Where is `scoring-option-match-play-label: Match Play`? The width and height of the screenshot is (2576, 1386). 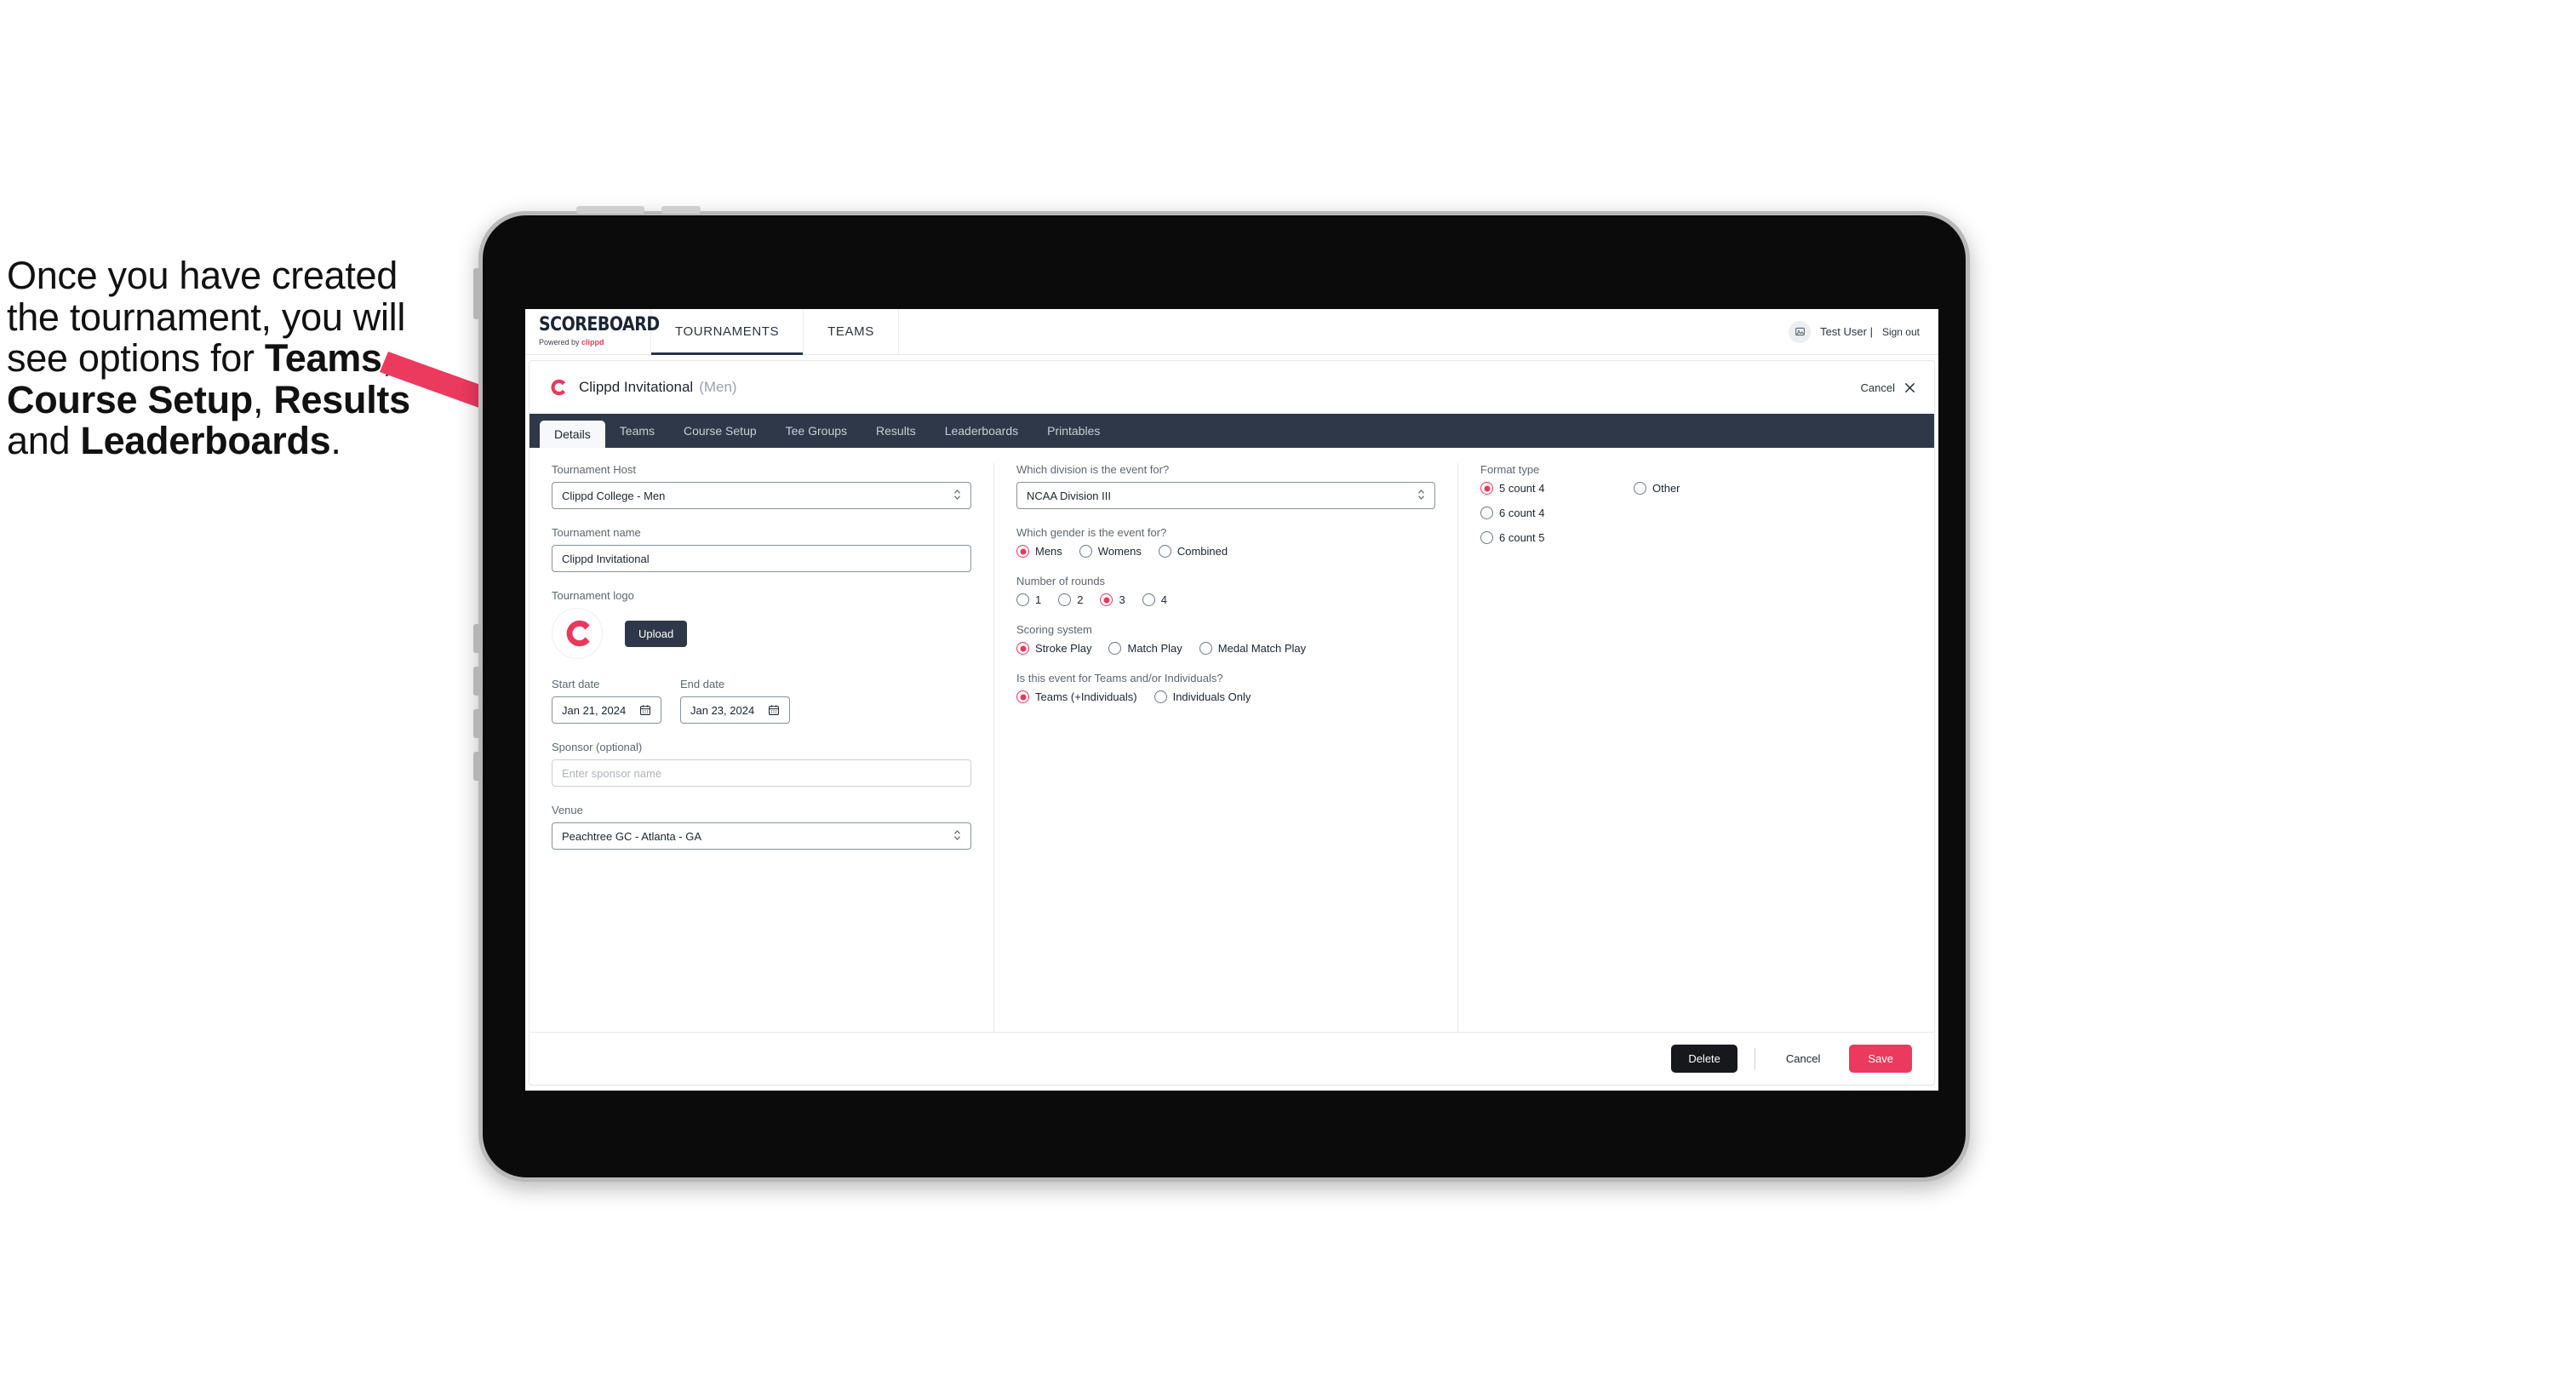 scoring-option-match-play-label: Match Play is located at coordinates (1154, 648).